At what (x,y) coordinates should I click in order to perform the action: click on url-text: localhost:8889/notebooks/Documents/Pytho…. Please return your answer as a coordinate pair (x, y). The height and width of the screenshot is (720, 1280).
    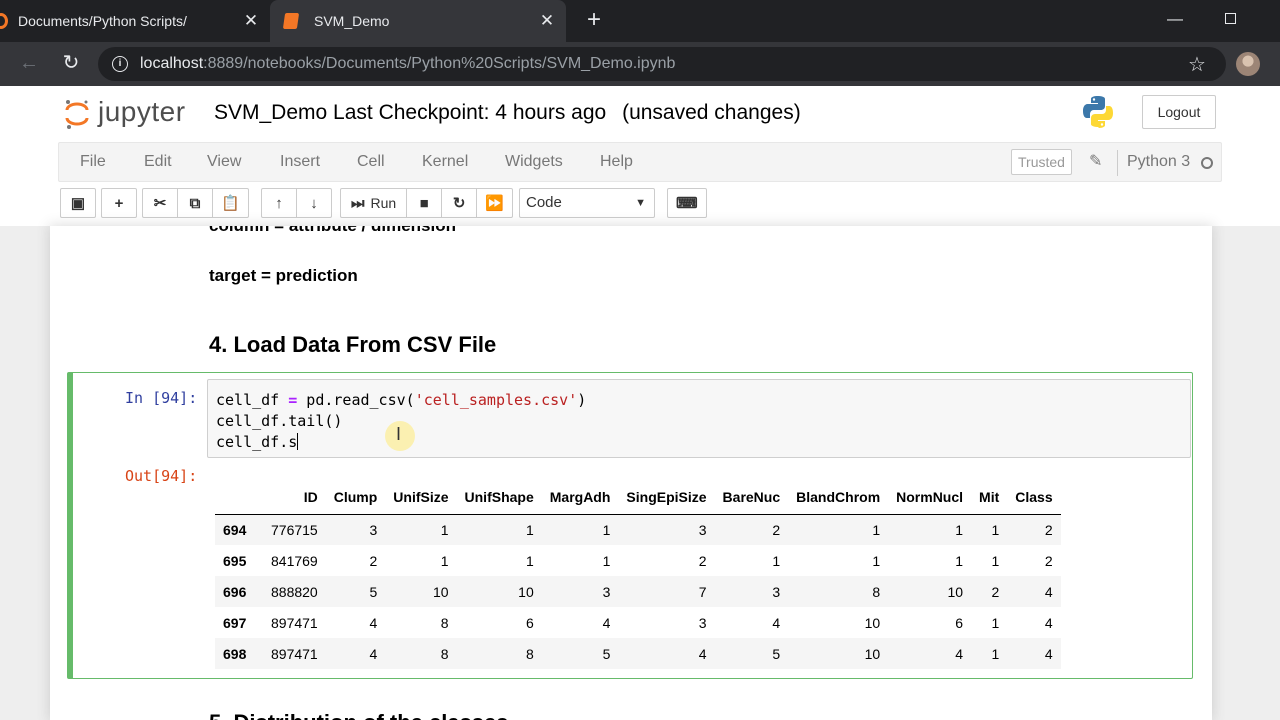
    Looking at the image, I should click on (407, 64).